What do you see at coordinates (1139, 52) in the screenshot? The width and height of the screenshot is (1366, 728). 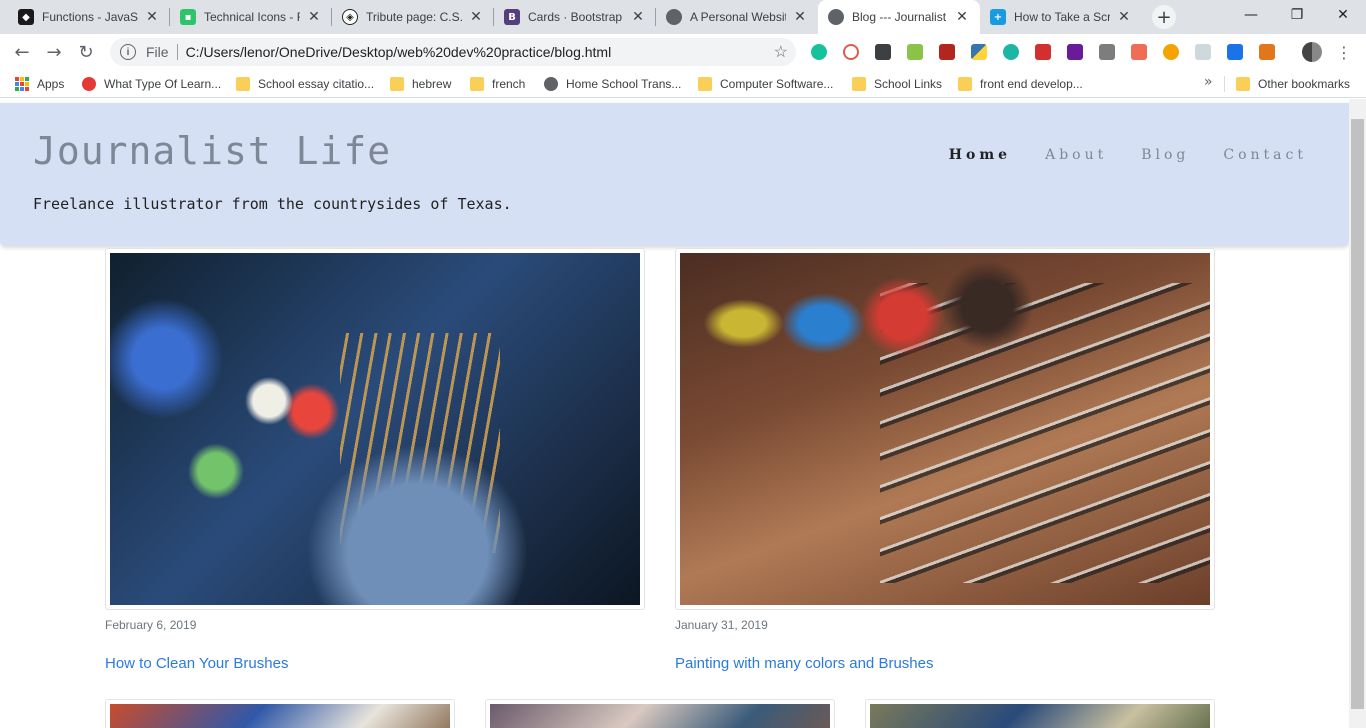 I see `screen-extension-icon` at bounding box center [1139, 52].